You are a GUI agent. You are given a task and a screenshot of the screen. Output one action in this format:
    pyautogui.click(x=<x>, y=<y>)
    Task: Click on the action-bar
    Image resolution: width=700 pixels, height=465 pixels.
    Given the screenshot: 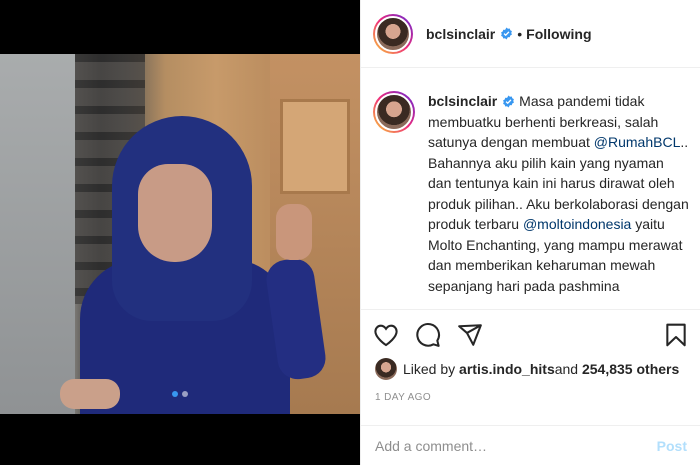 What is the action you would take?
    pyautogui.click(x=530, y=335)
    